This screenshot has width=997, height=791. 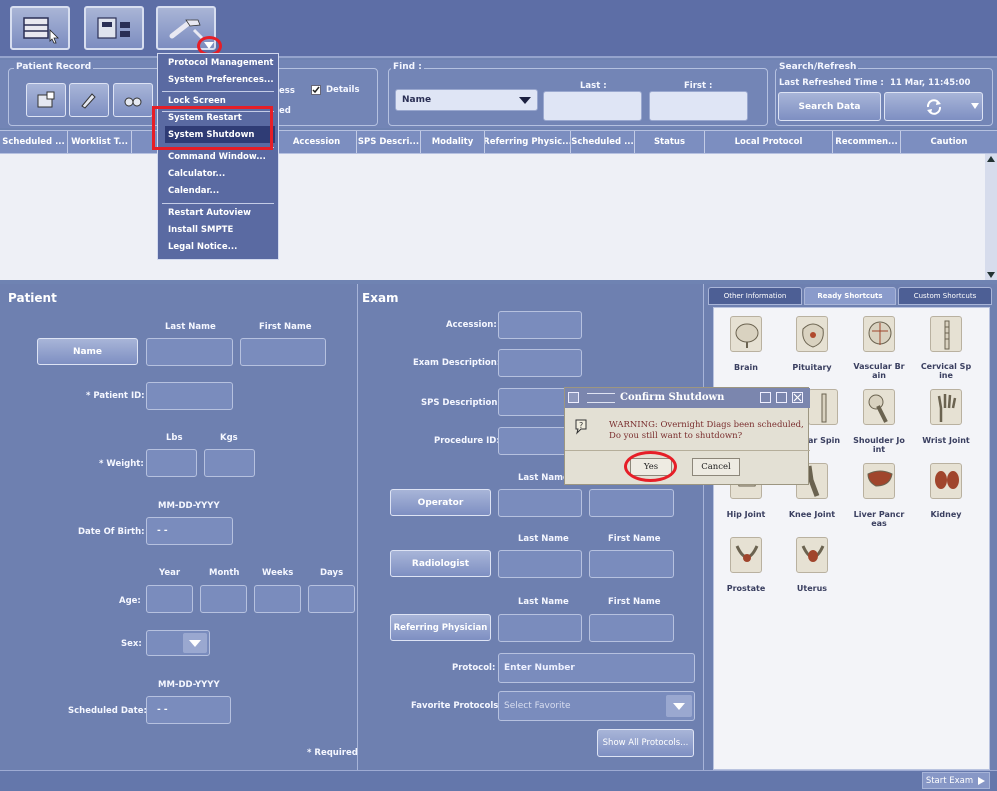 I want to click on vascular-brain-icon, so click(x=880, y=333).